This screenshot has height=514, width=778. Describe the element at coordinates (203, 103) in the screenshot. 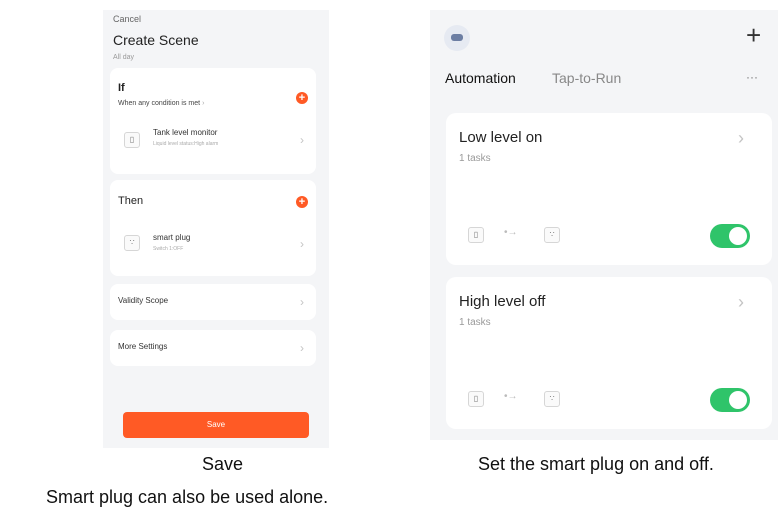

I see `caret-icon: ›` at that location.